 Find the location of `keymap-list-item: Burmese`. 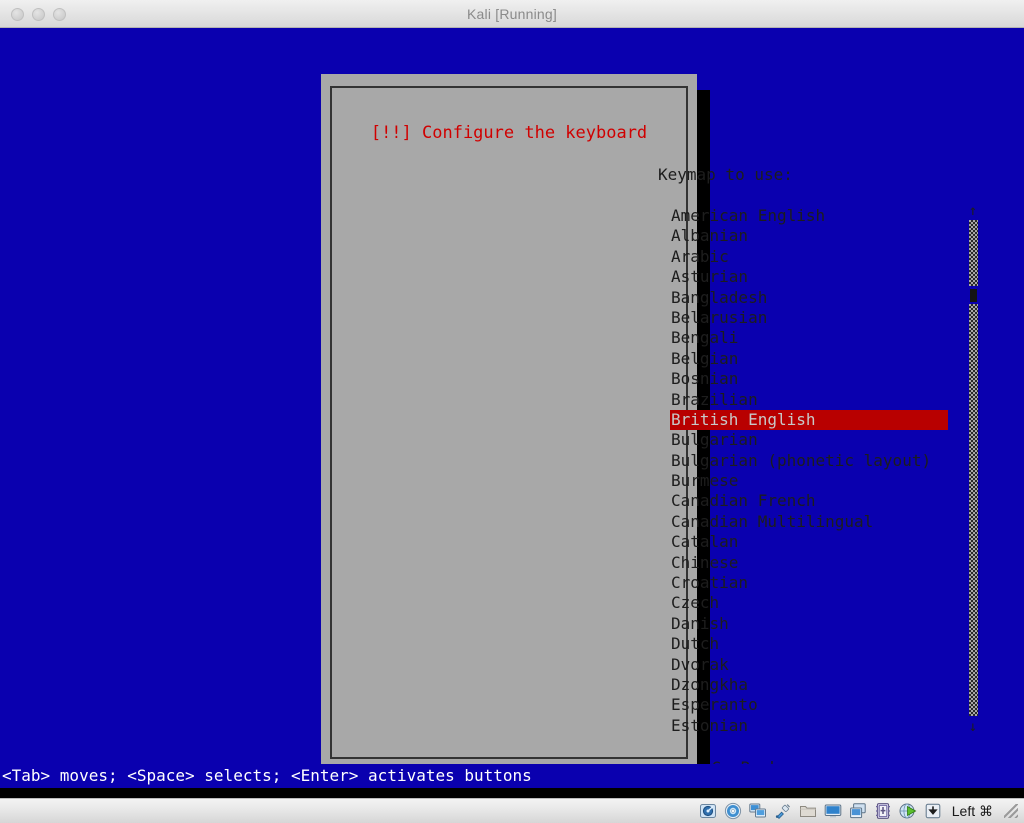

keymap-list-item: Burmese is located at coordinates (809, 481).